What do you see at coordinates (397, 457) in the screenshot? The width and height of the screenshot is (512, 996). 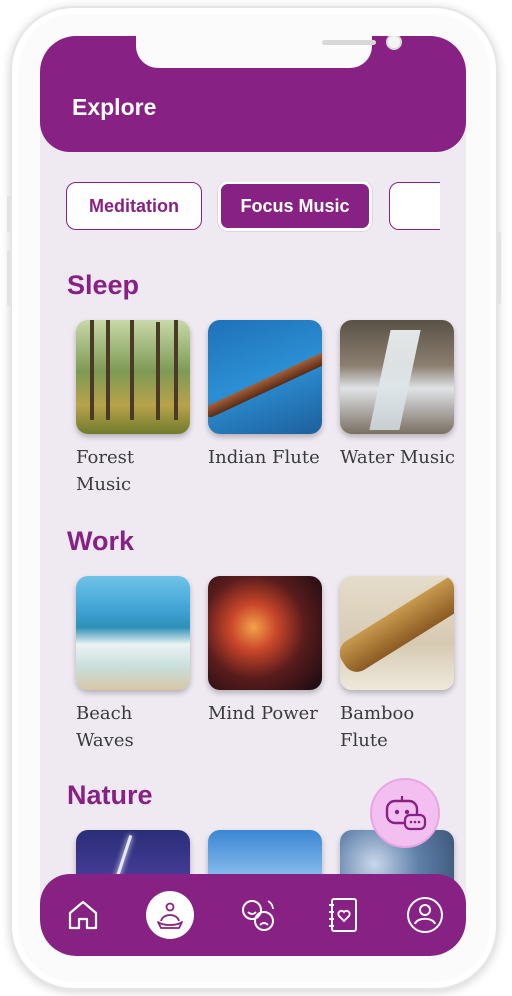 I see `track-title: Water Music` at bounding box center [397, 457].